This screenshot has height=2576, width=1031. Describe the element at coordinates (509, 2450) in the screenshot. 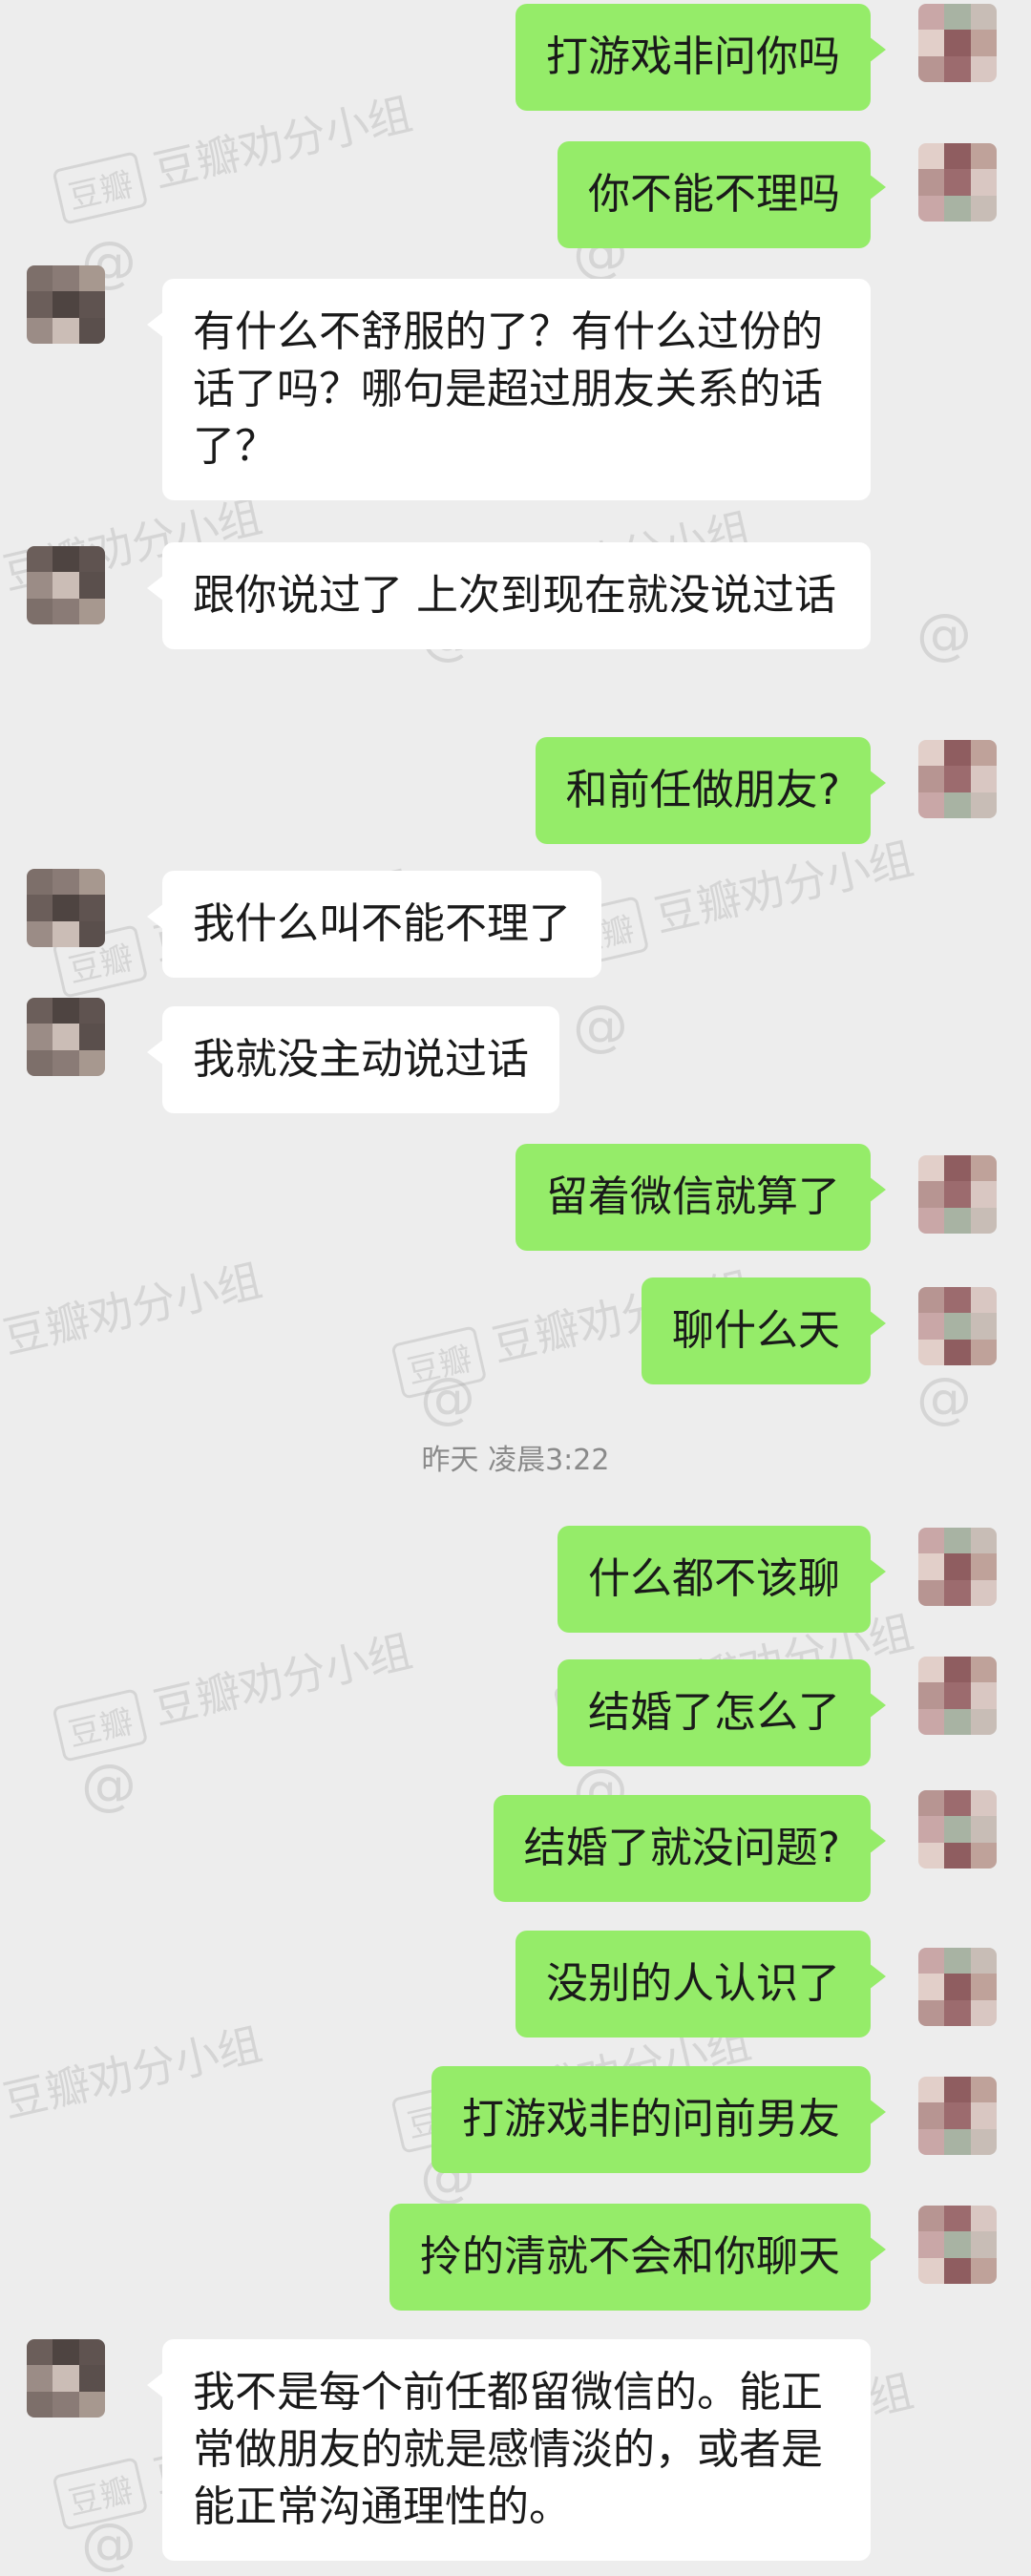

I see `message-bubble-received: 我不是每个前任都留微信的。能正常做朋友的就是感情淡的，或者是能正常沟通理性的。` at that location.